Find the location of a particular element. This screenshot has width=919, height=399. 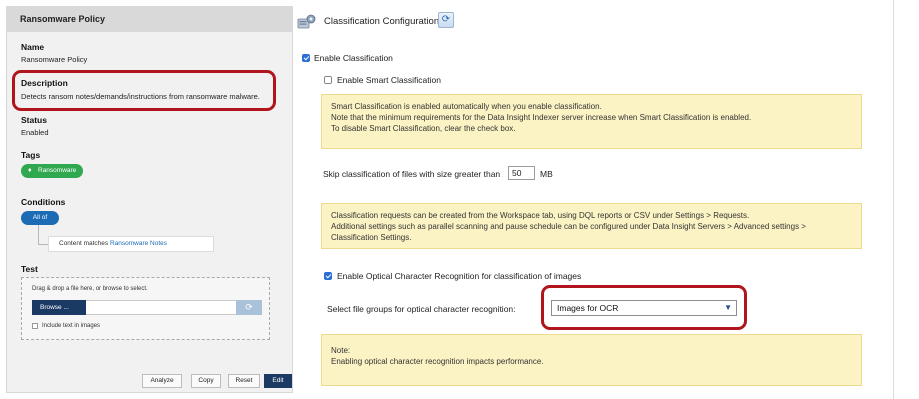

condition-rule: Content matches Ransomware Notes is located at coordinates (131, 244).